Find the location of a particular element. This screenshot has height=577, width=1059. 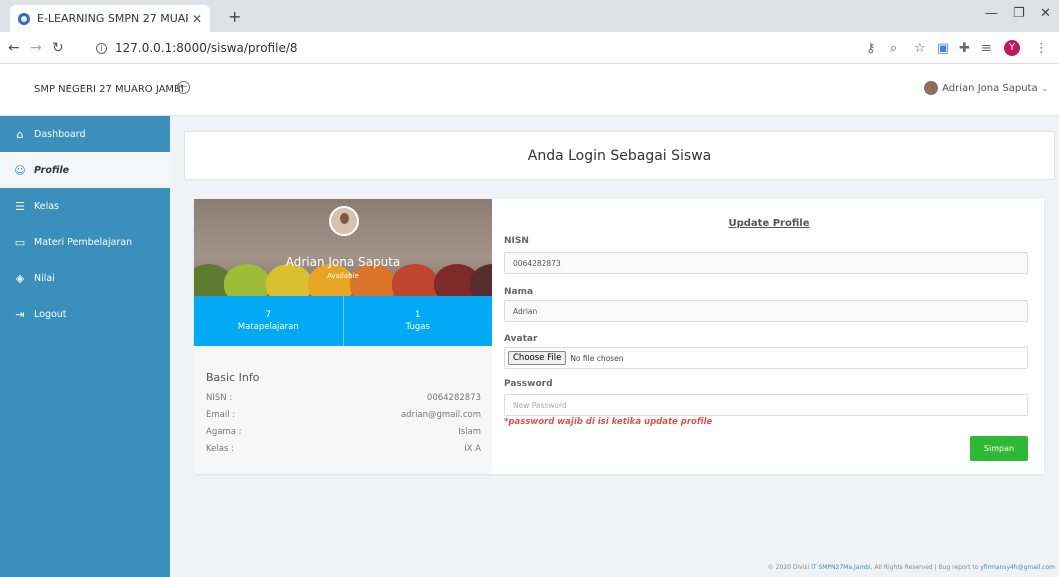

browser-menu-icon: ⋮ is located at coordinates (1041, 48).